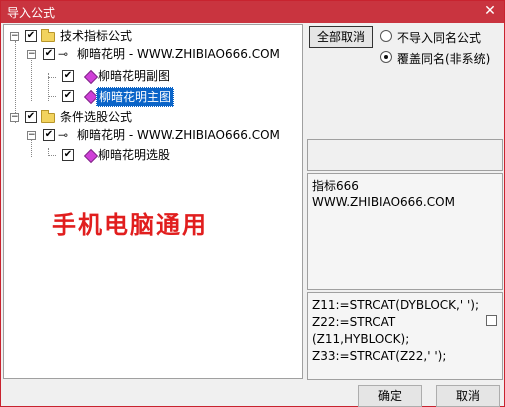 This screenshot has width=505, height=407. What do you see at coordinates (405, 231) in the screenshot?
I see `description-panel: 指标666 WWW.ZHIBIAO666.COM` at bounding box center [405, 231].